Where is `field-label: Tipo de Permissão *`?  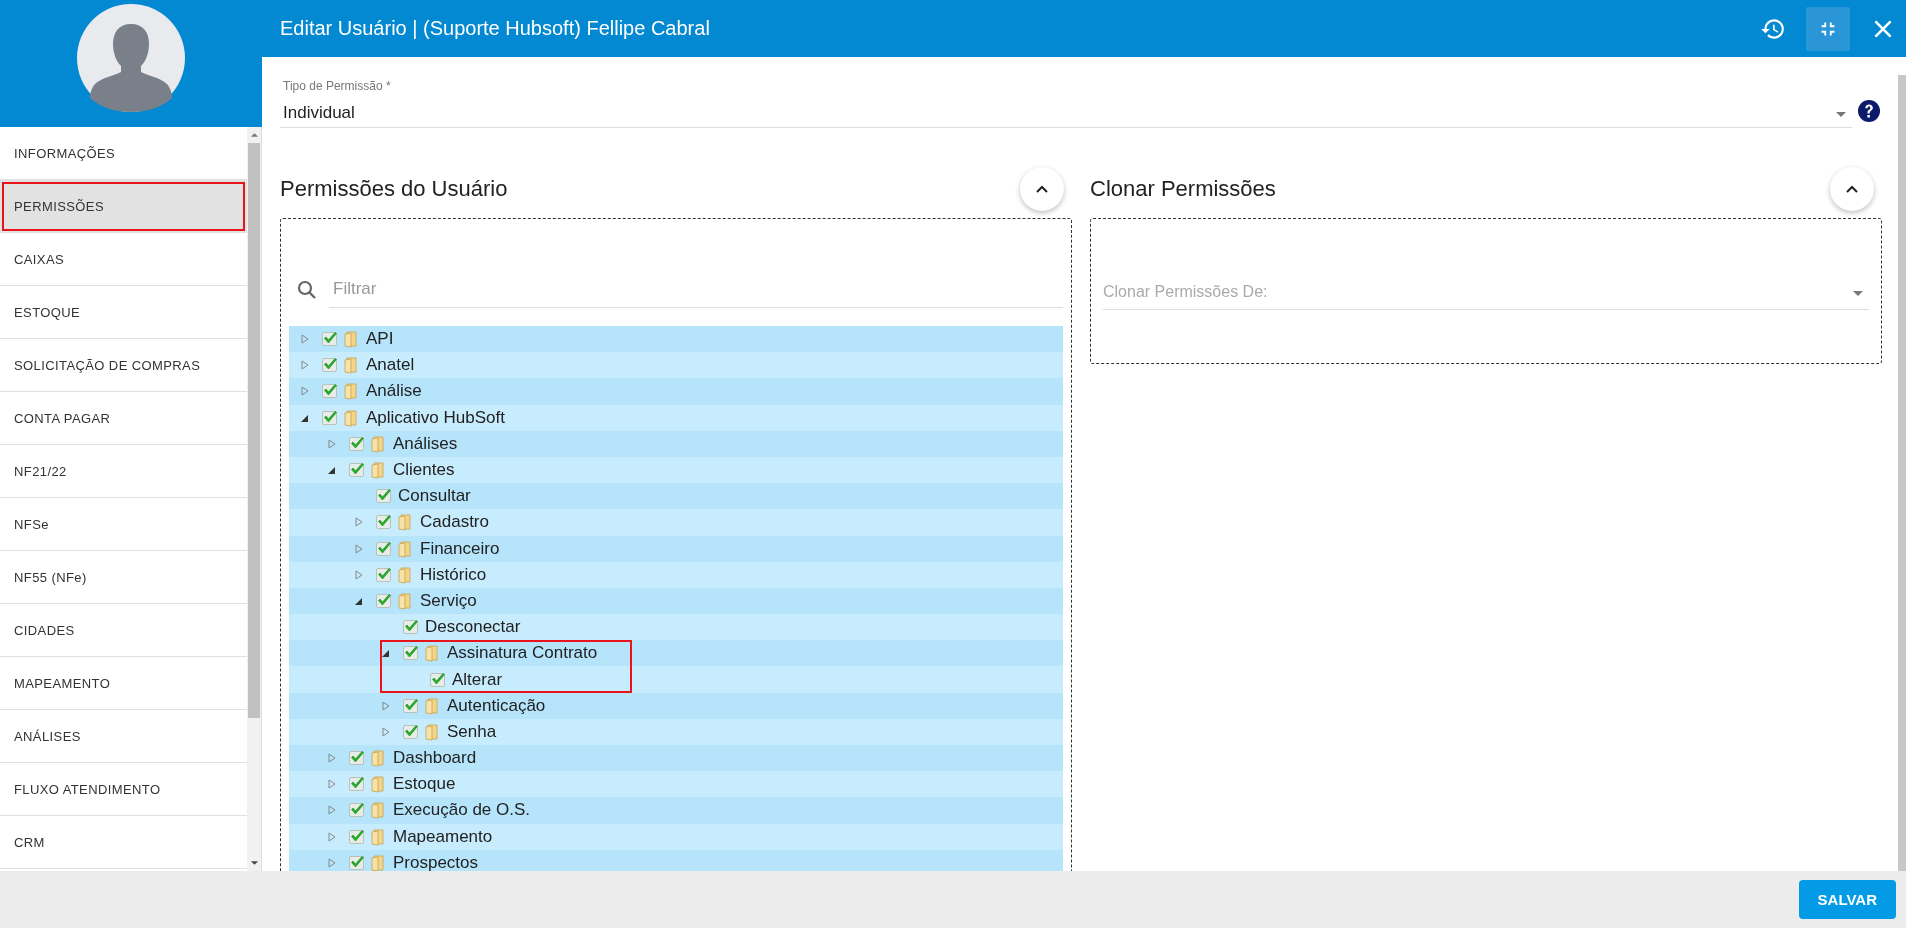 field-label: Tipo de Permissão * is located at coordinates (337, 86).